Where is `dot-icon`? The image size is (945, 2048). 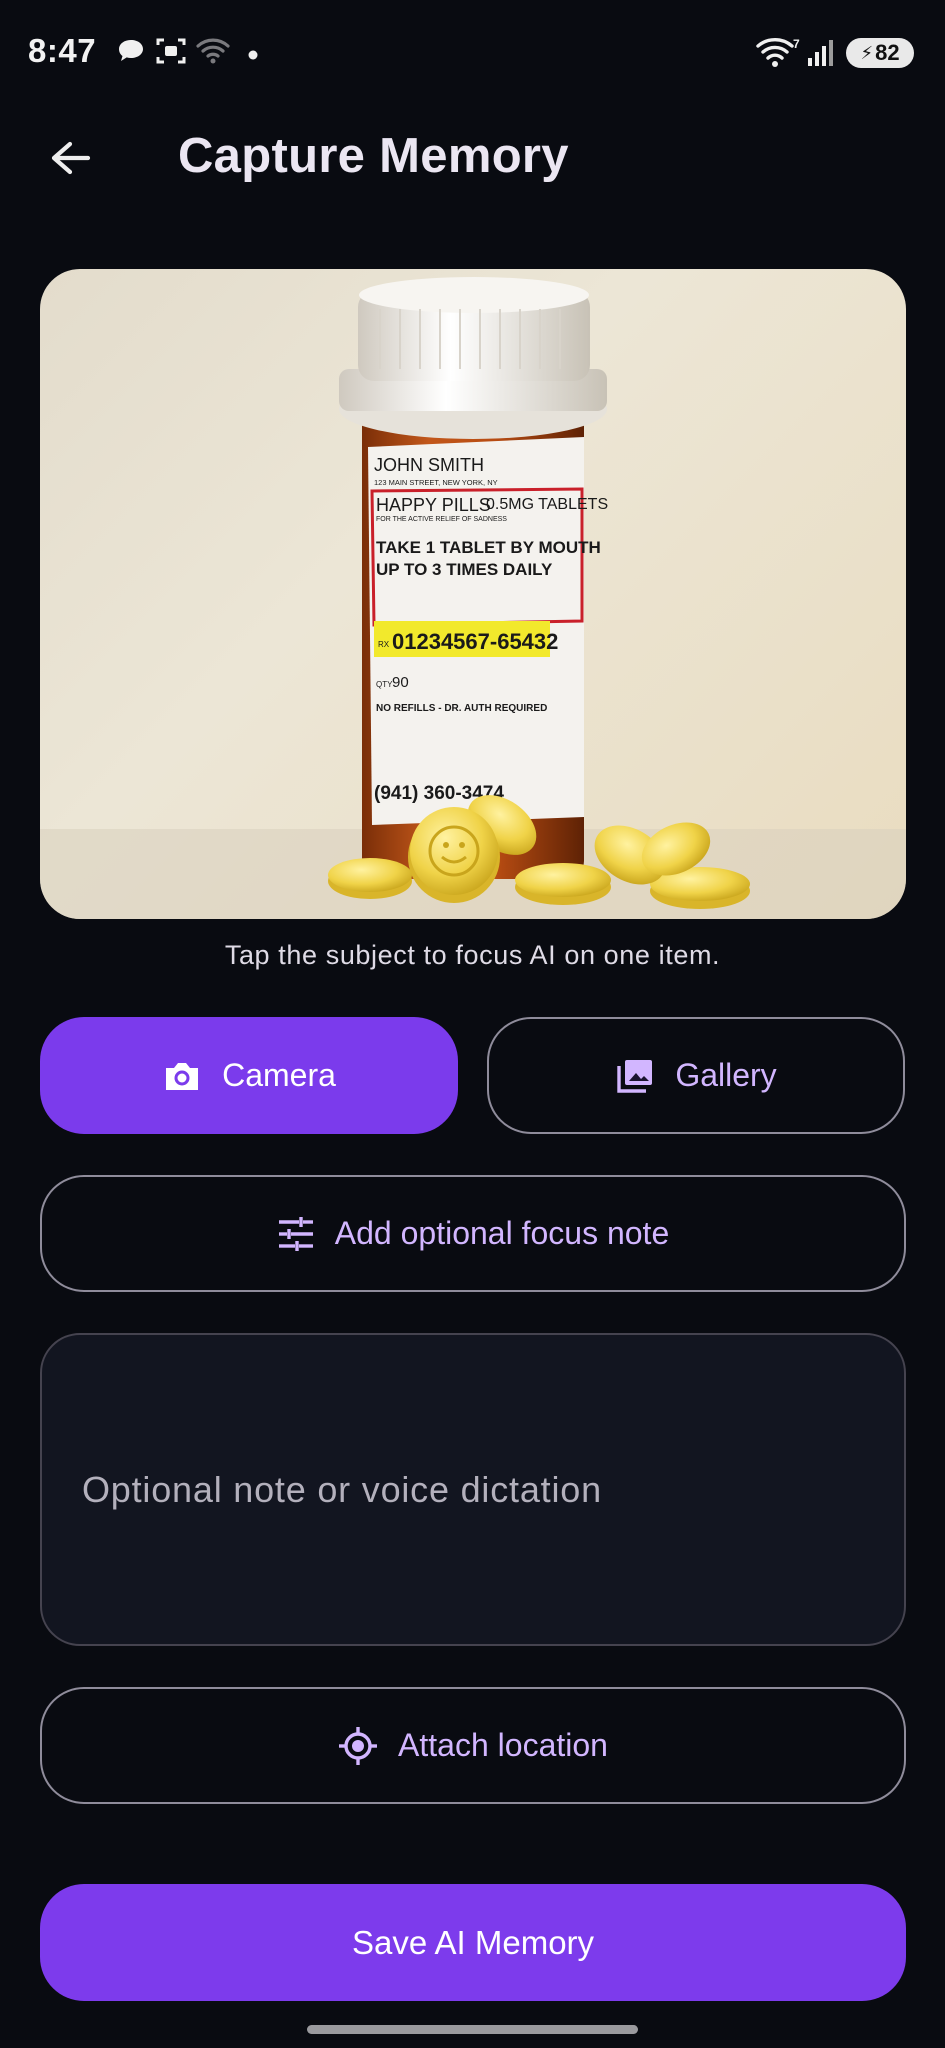
dot-icon is located at coordinates (253, 56).